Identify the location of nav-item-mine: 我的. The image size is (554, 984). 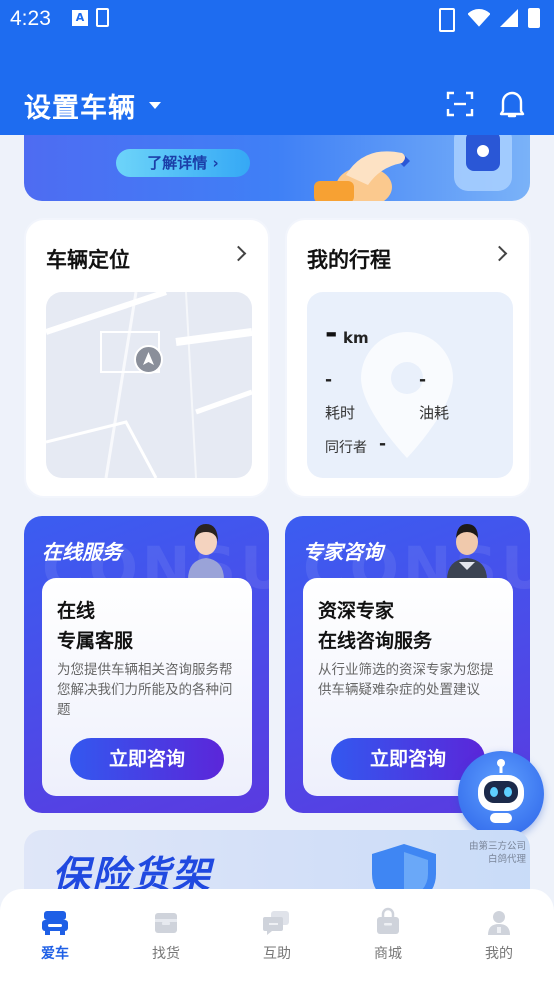
(499, 935).